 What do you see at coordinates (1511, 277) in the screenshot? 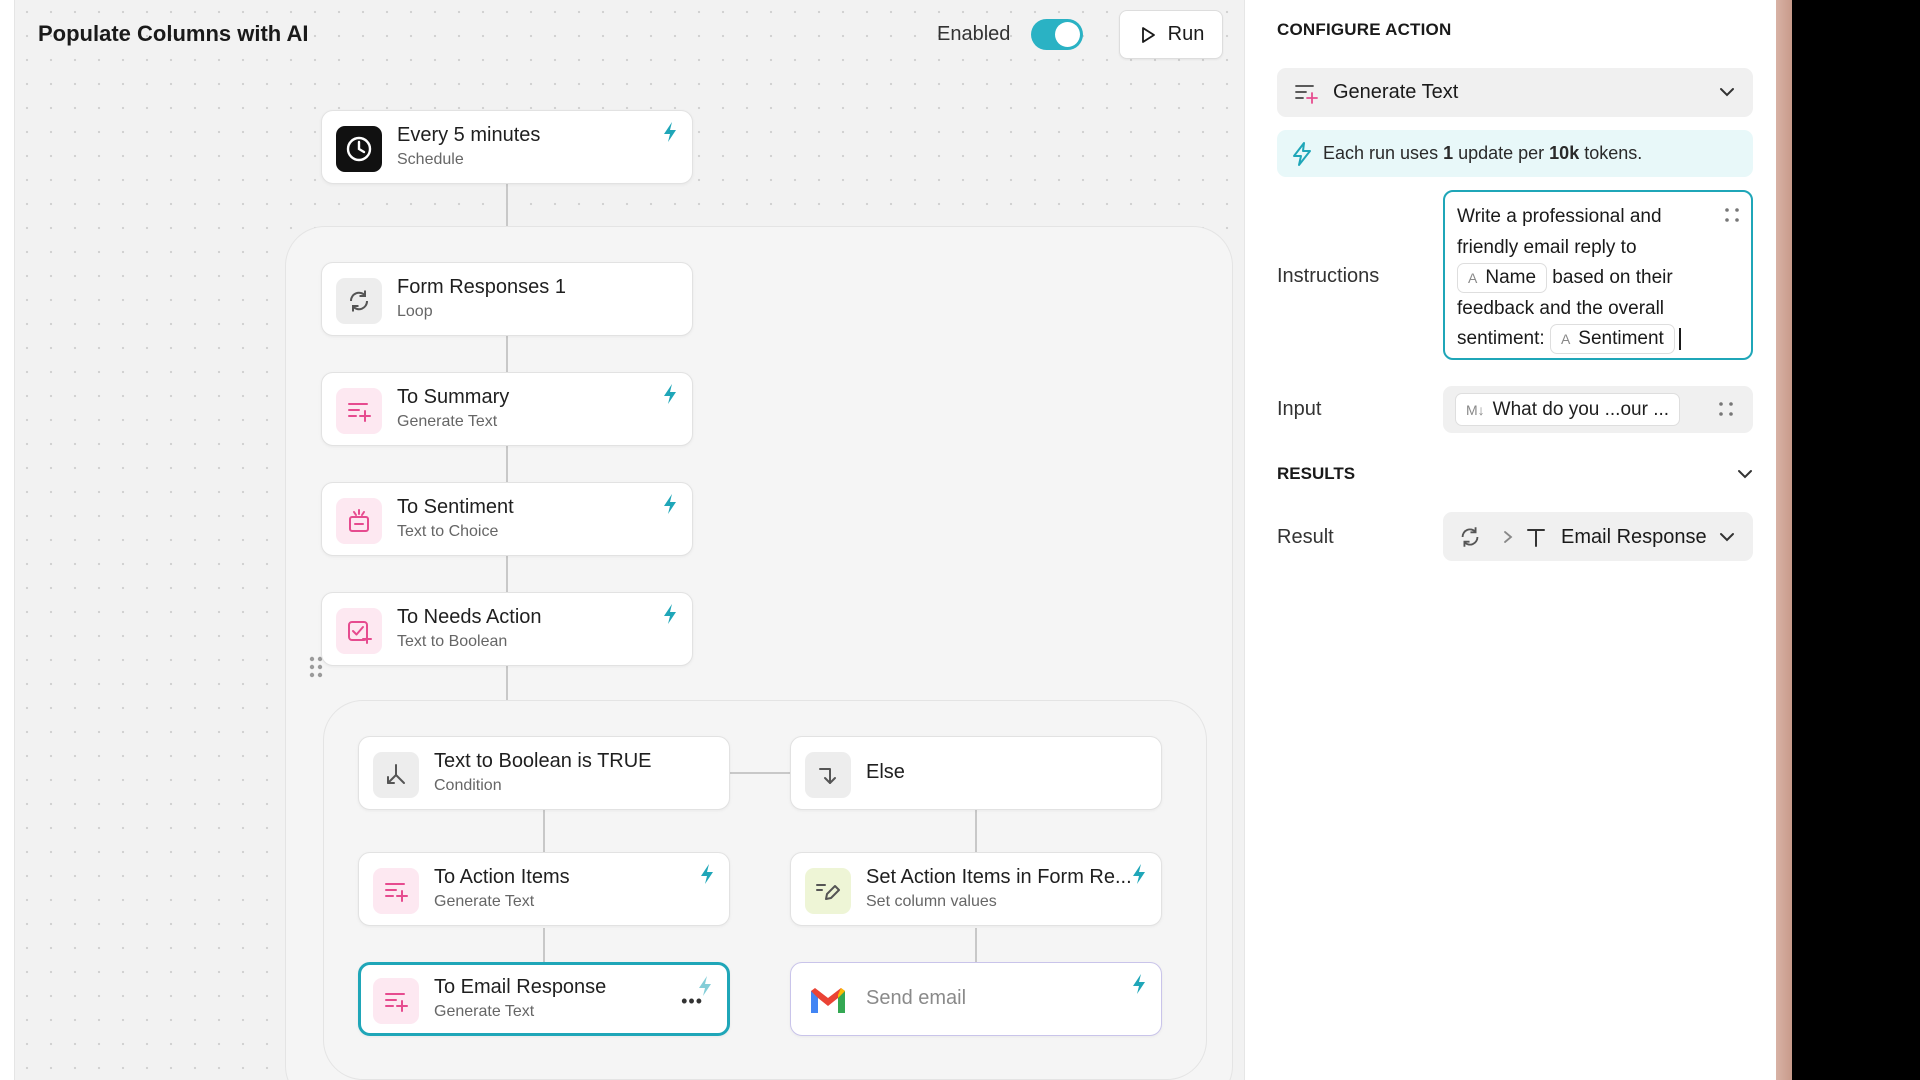
I see `chip-label: Name` at bounding box center [1511, 277].